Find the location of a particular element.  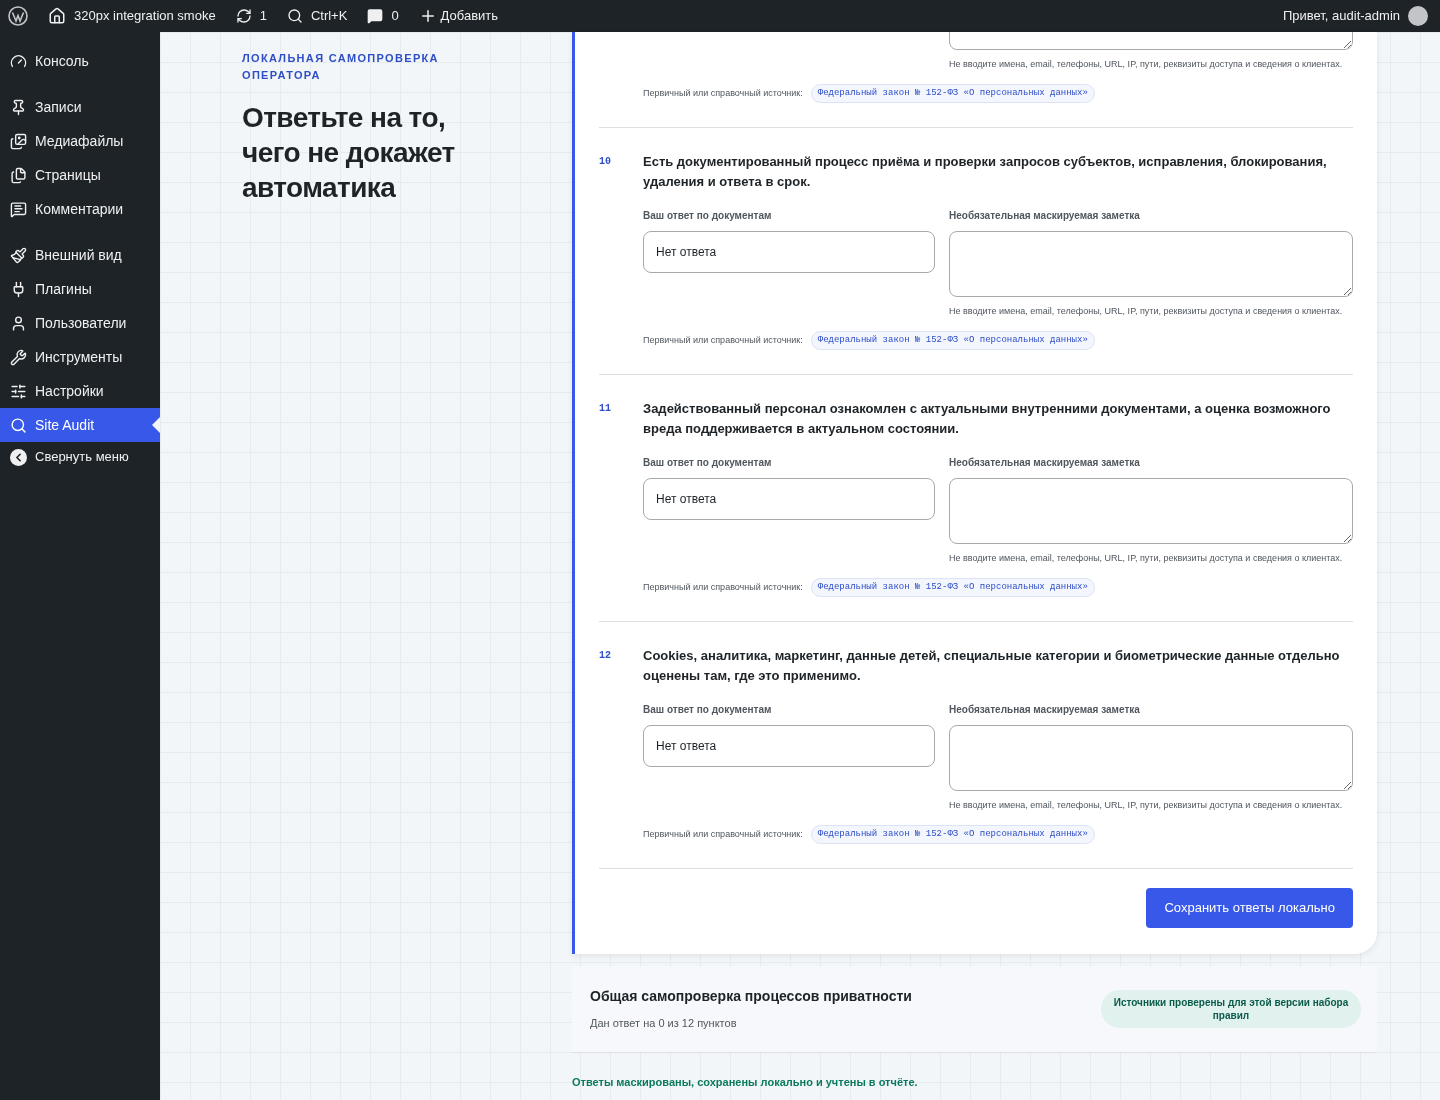

comments-link: 0 is located at coordinates (383, 16).